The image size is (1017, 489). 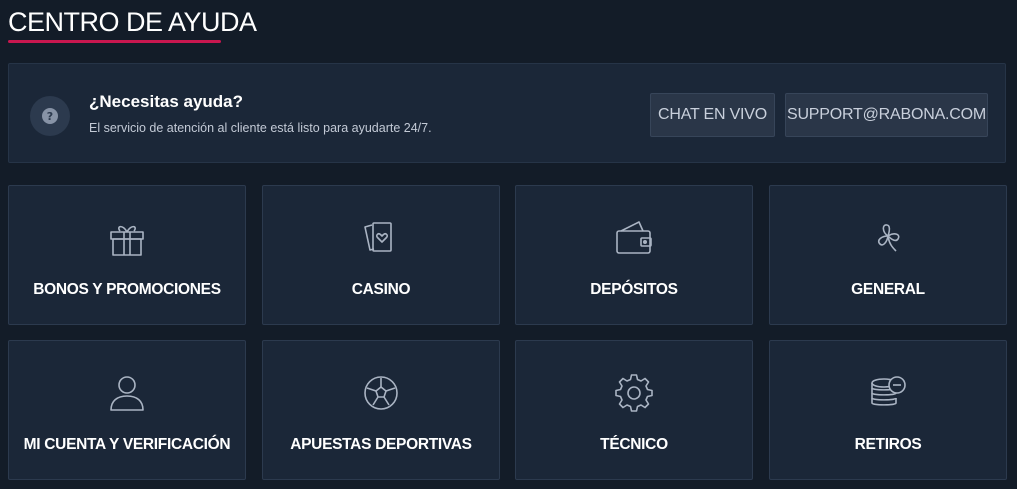 I want to click on category-label: CASINO, so click(x=381, y=289).